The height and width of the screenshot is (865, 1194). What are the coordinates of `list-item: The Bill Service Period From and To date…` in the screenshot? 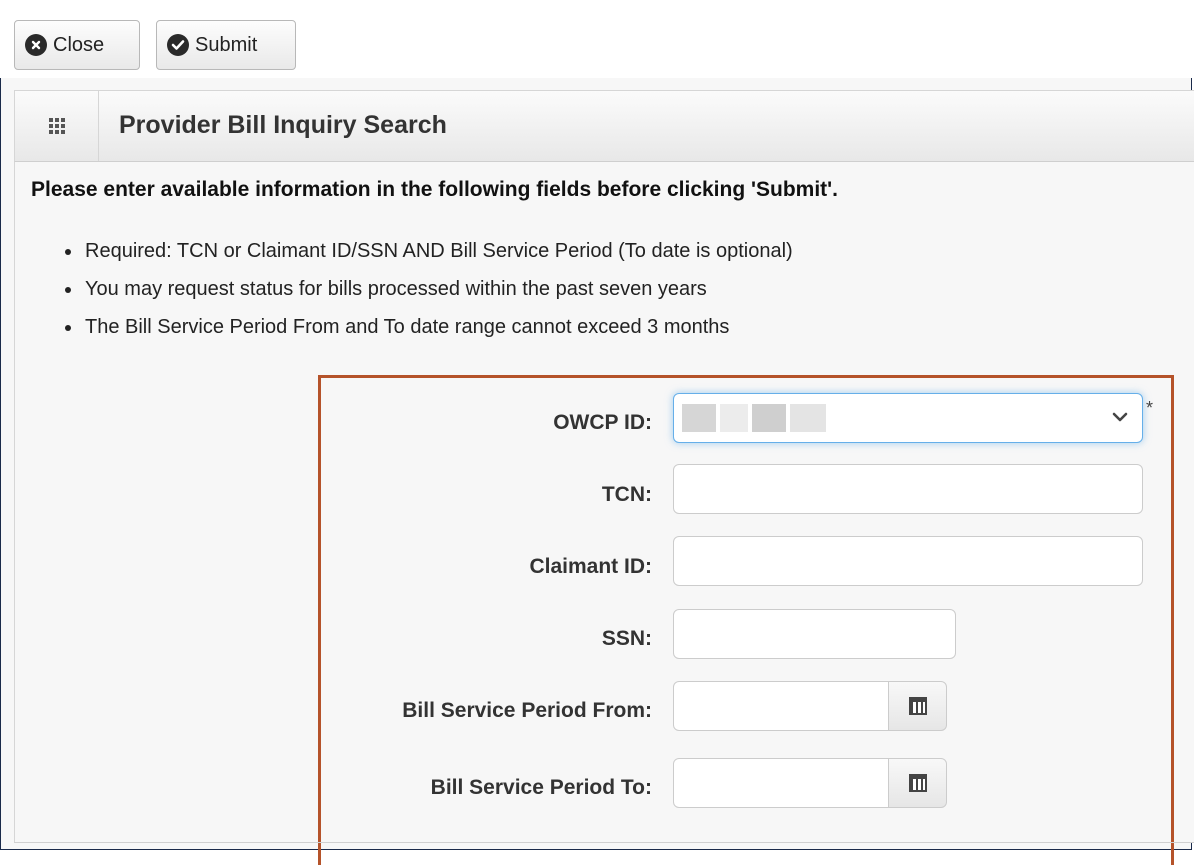 It's located at (438, 327).